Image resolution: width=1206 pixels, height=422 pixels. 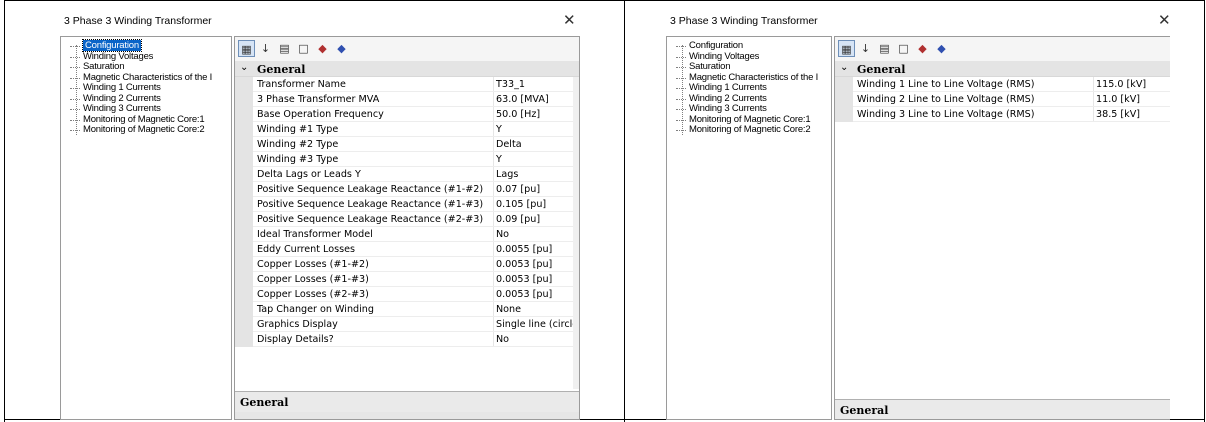 I want to click on property-value: 38.5 [kV], so click(x=1116, y=114).